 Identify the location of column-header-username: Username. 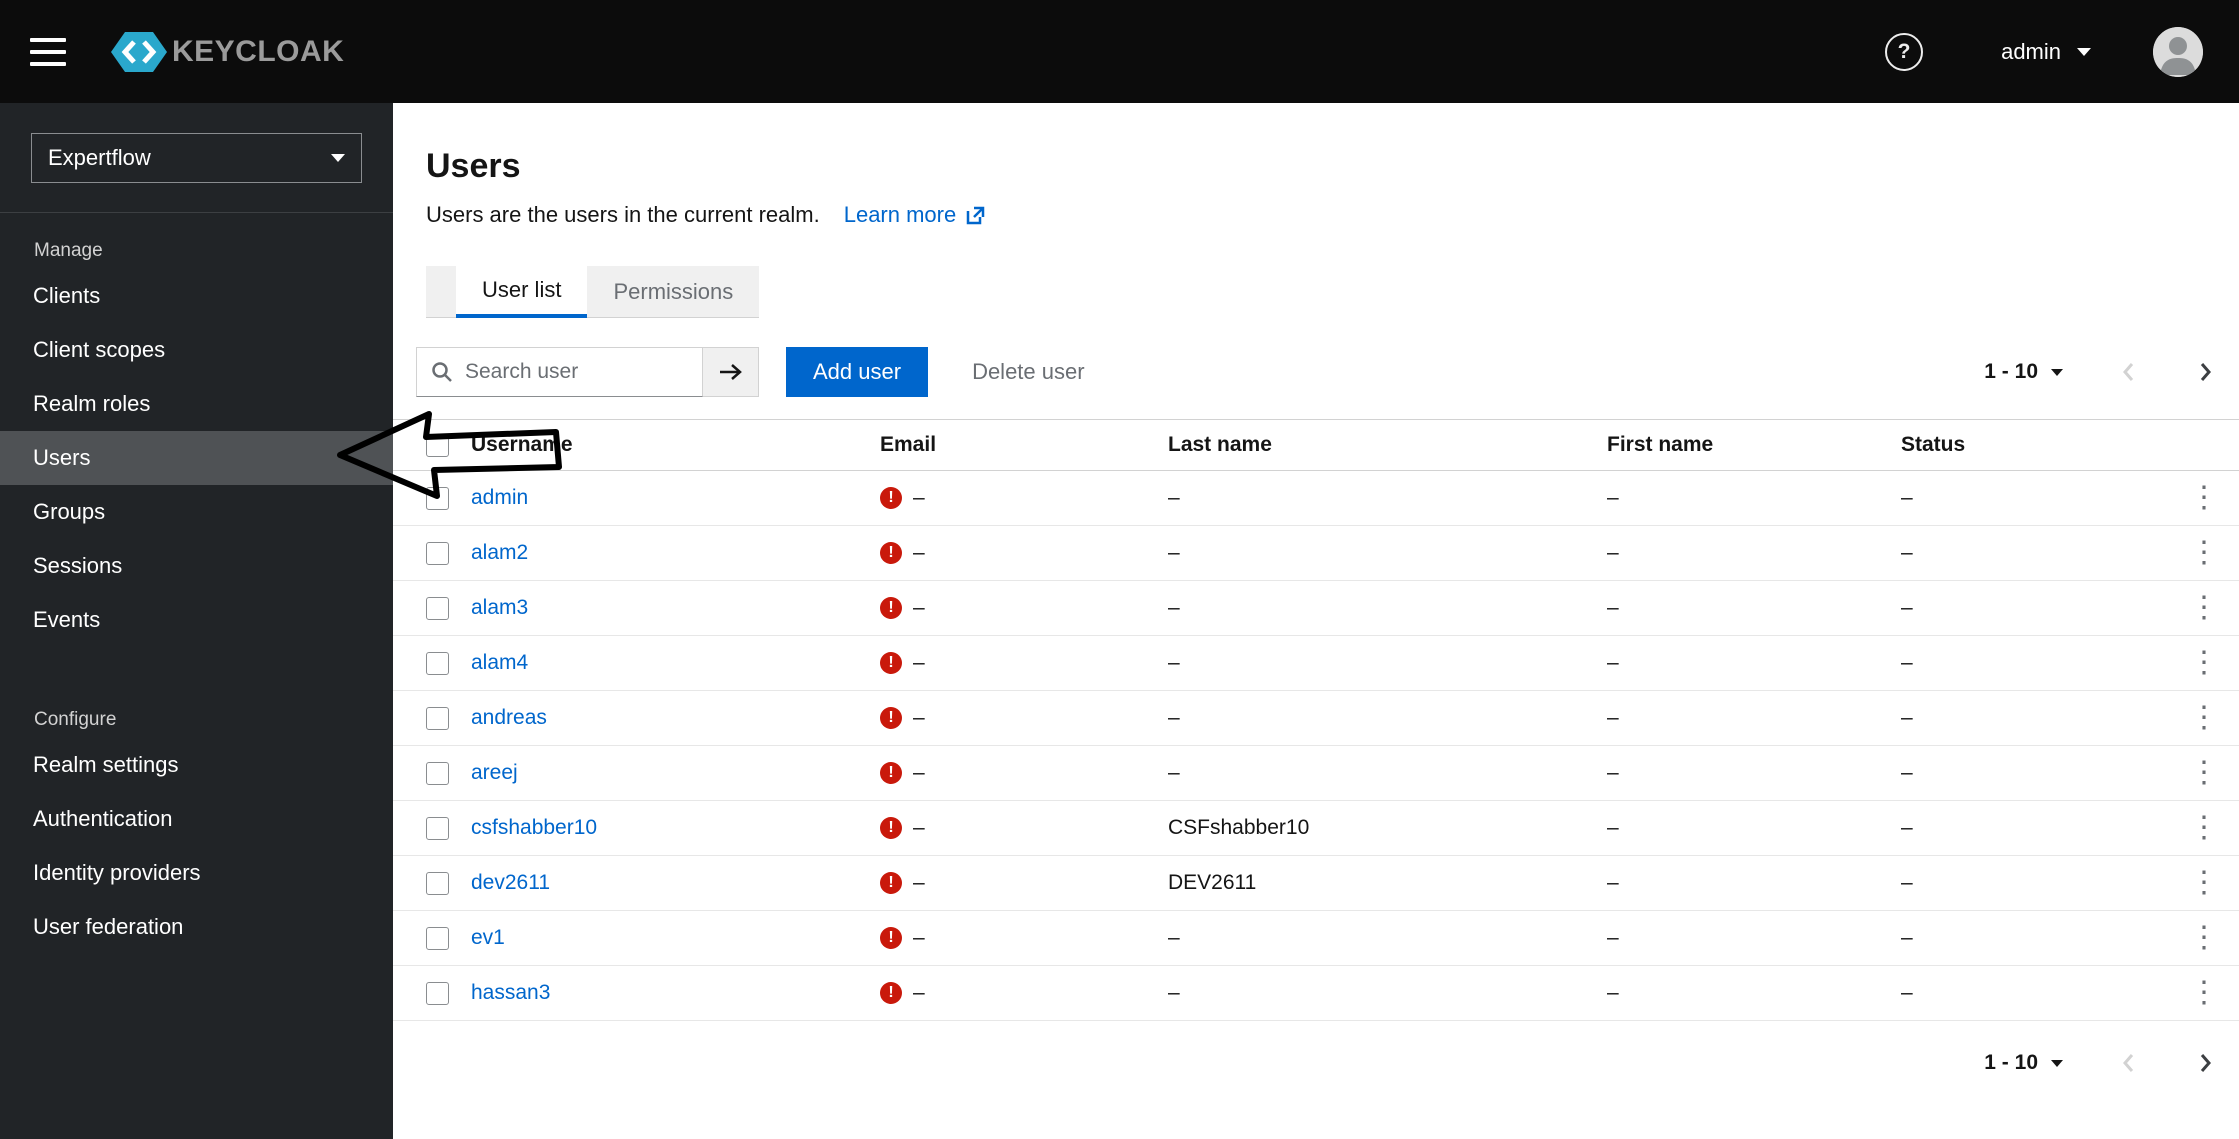
(522, 444).